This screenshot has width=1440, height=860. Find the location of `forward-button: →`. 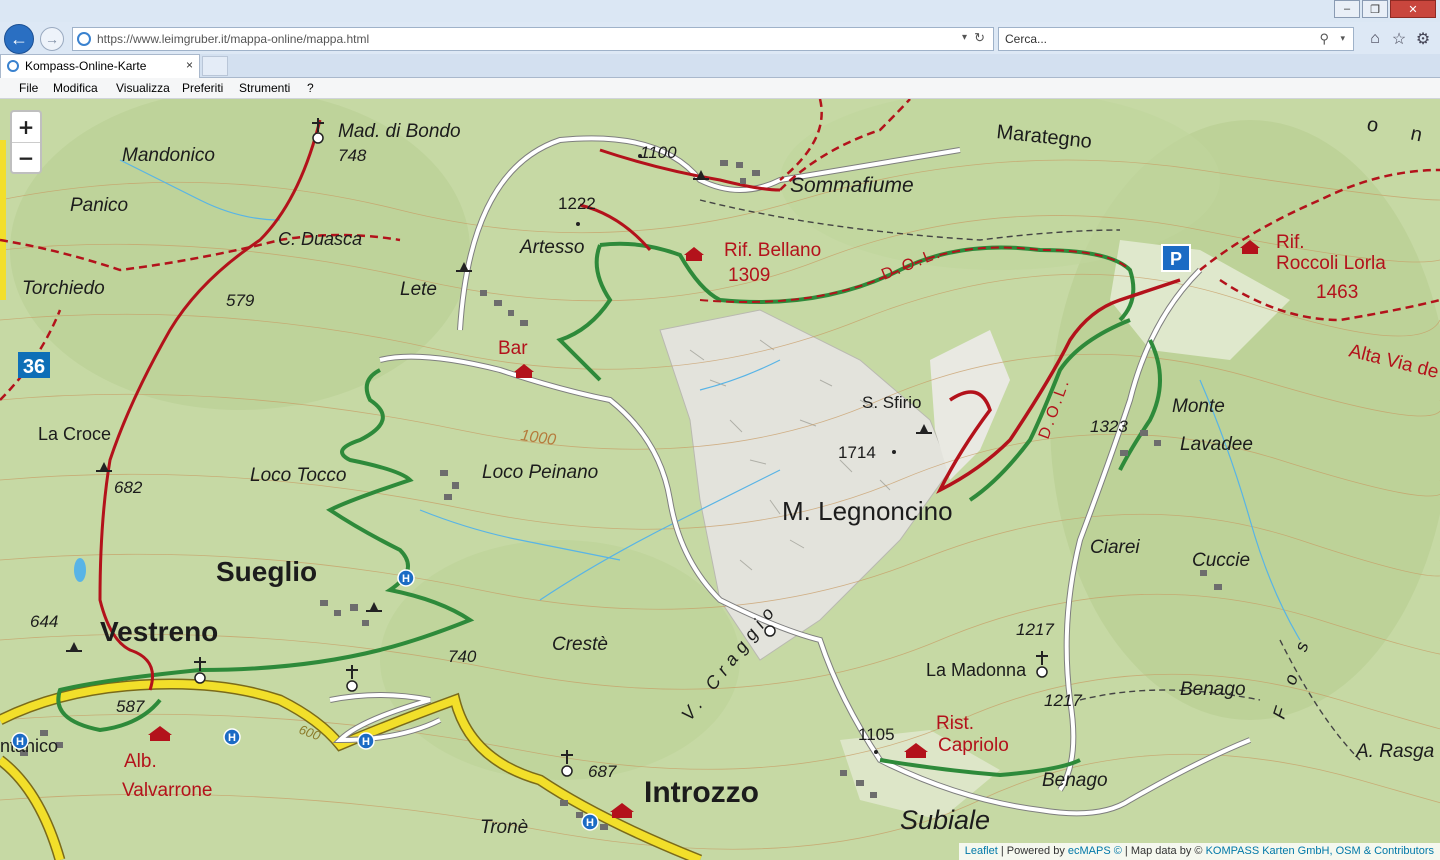

forward-button: → is located at coordinates (52, 39).